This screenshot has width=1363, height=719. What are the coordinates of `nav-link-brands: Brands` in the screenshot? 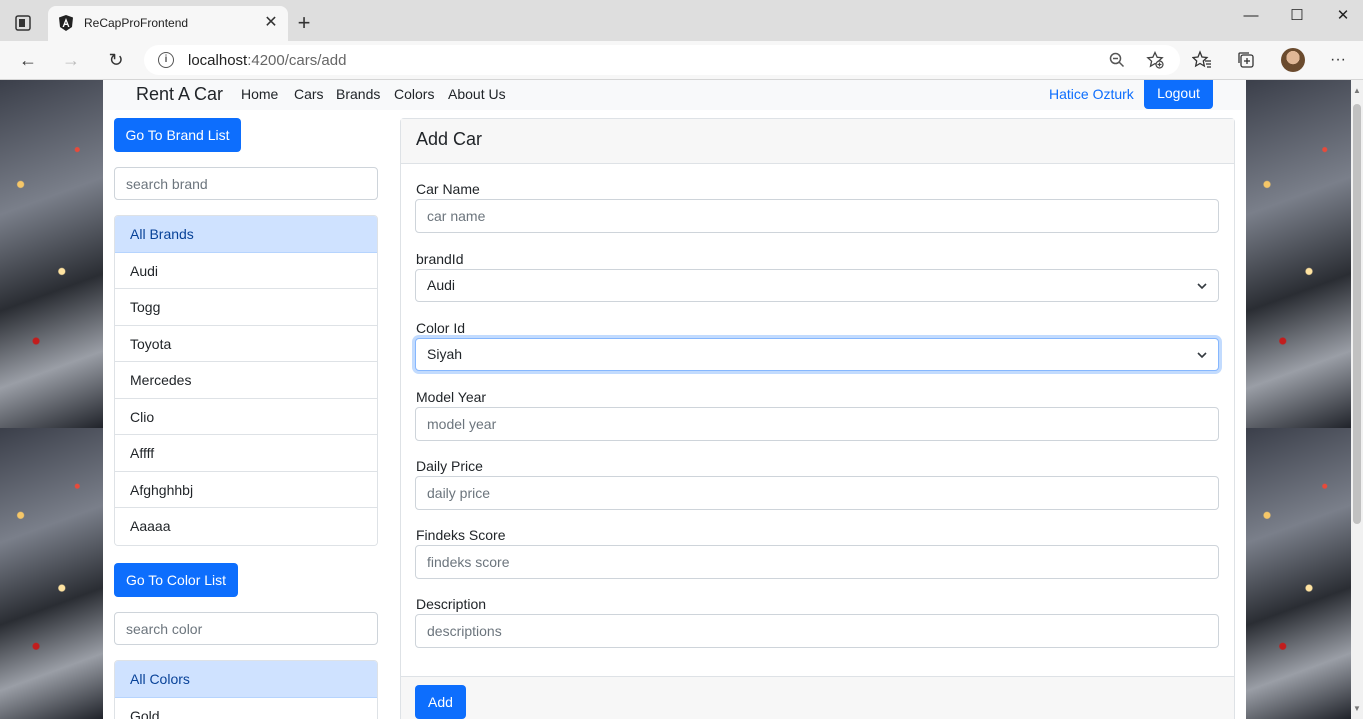 It's located at (358, 94).